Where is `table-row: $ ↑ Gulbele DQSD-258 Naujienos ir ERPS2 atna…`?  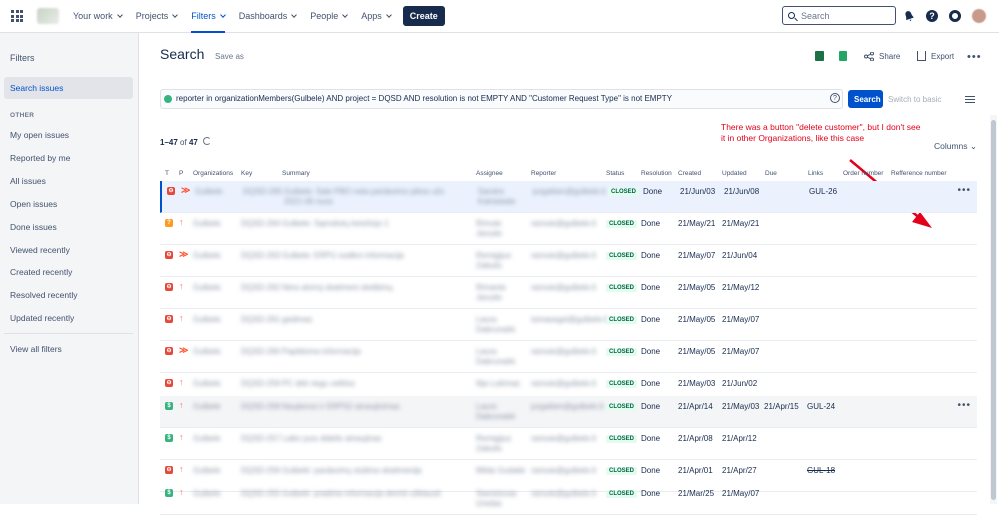
table-row: $ ↑ Gulbele DQSD-258 Naujienos ir ERPS2 atna… is located at coordinates (568, 412).